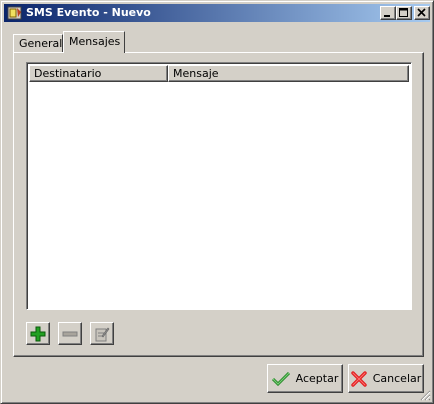 This screenshot has width=434, height=404. What do you see at coordinates (88, 12) in the screenshot?
I see `window-title: SMS Evento - Nuevo` at bounding box center [88, 12].